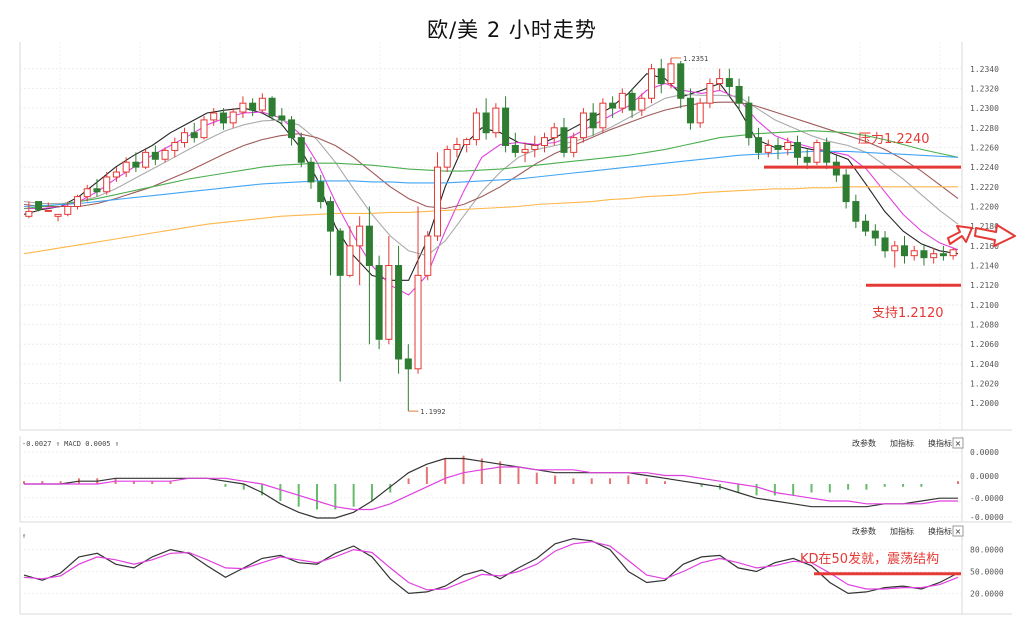 The image size is (1024, 629). Describe the element at coordinates (864, 443) in the screenshot. I see `change-params-button: 改参数` at that location.